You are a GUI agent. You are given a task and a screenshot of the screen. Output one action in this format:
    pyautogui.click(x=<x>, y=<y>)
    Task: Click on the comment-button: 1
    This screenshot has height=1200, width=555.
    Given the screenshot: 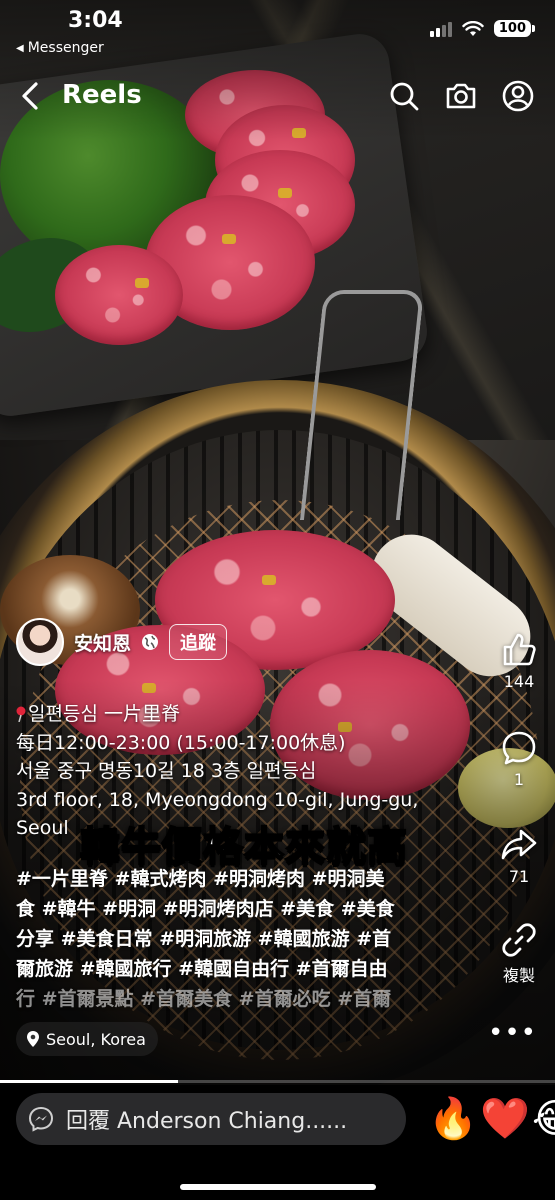 What is the action you would take?
    pyautogui.click(x=519, y=758)
    